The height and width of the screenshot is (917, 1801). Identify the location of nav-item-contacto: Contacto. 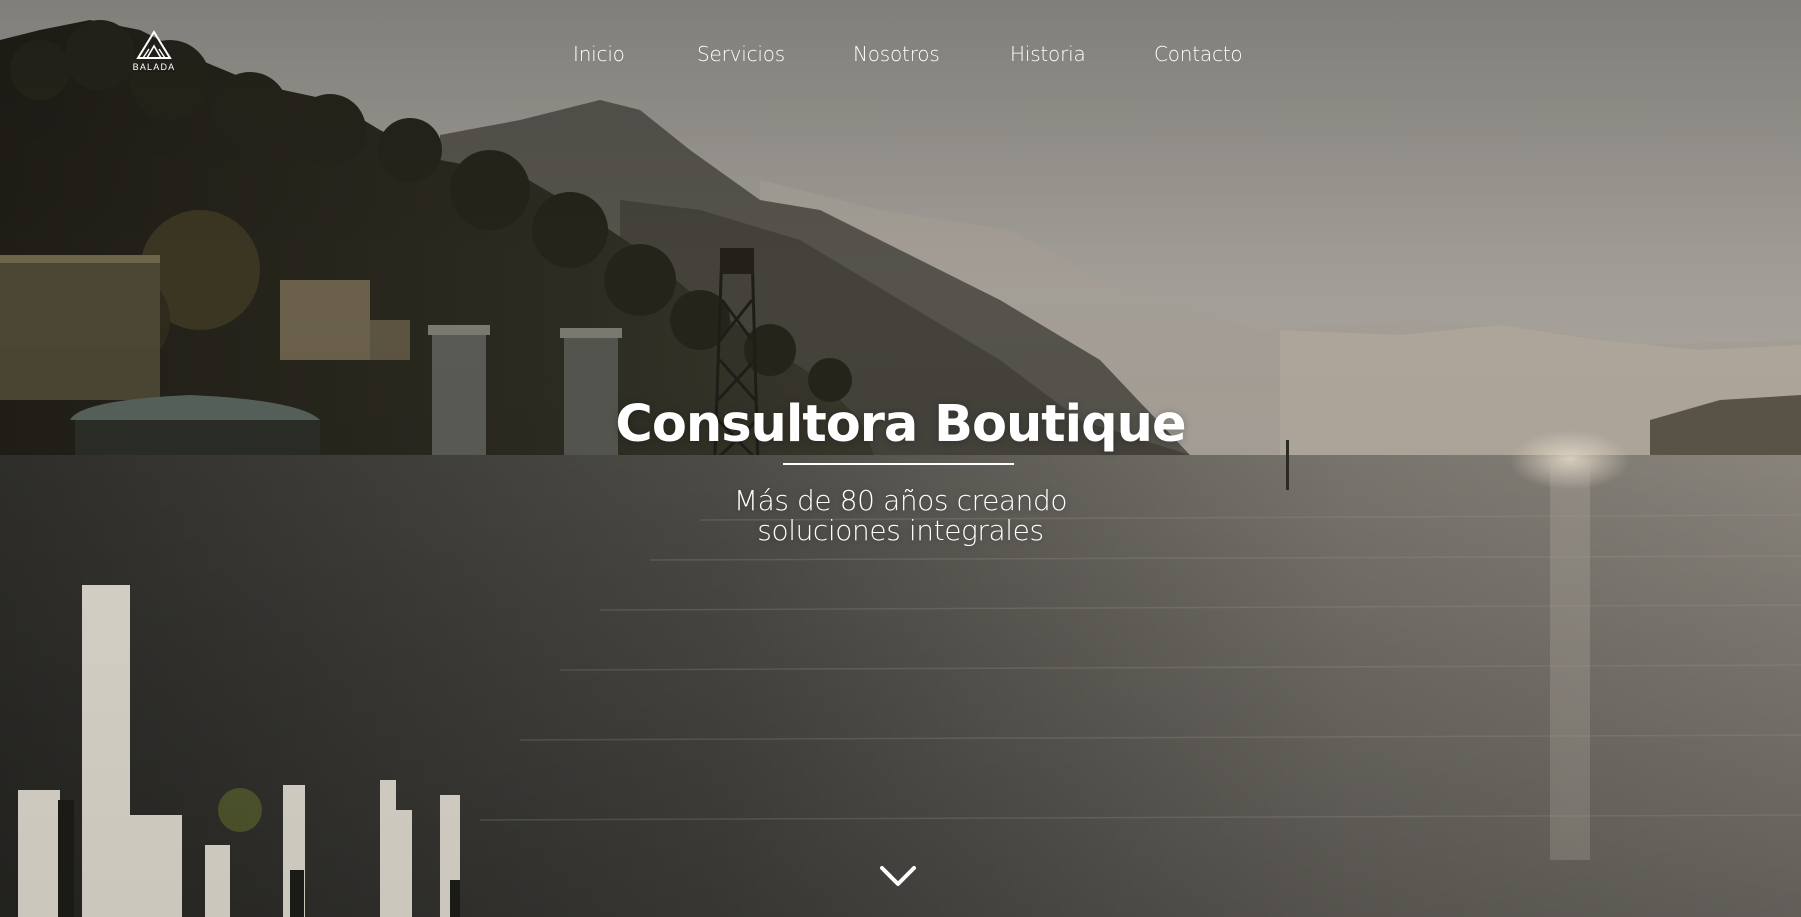
(1198, 54).